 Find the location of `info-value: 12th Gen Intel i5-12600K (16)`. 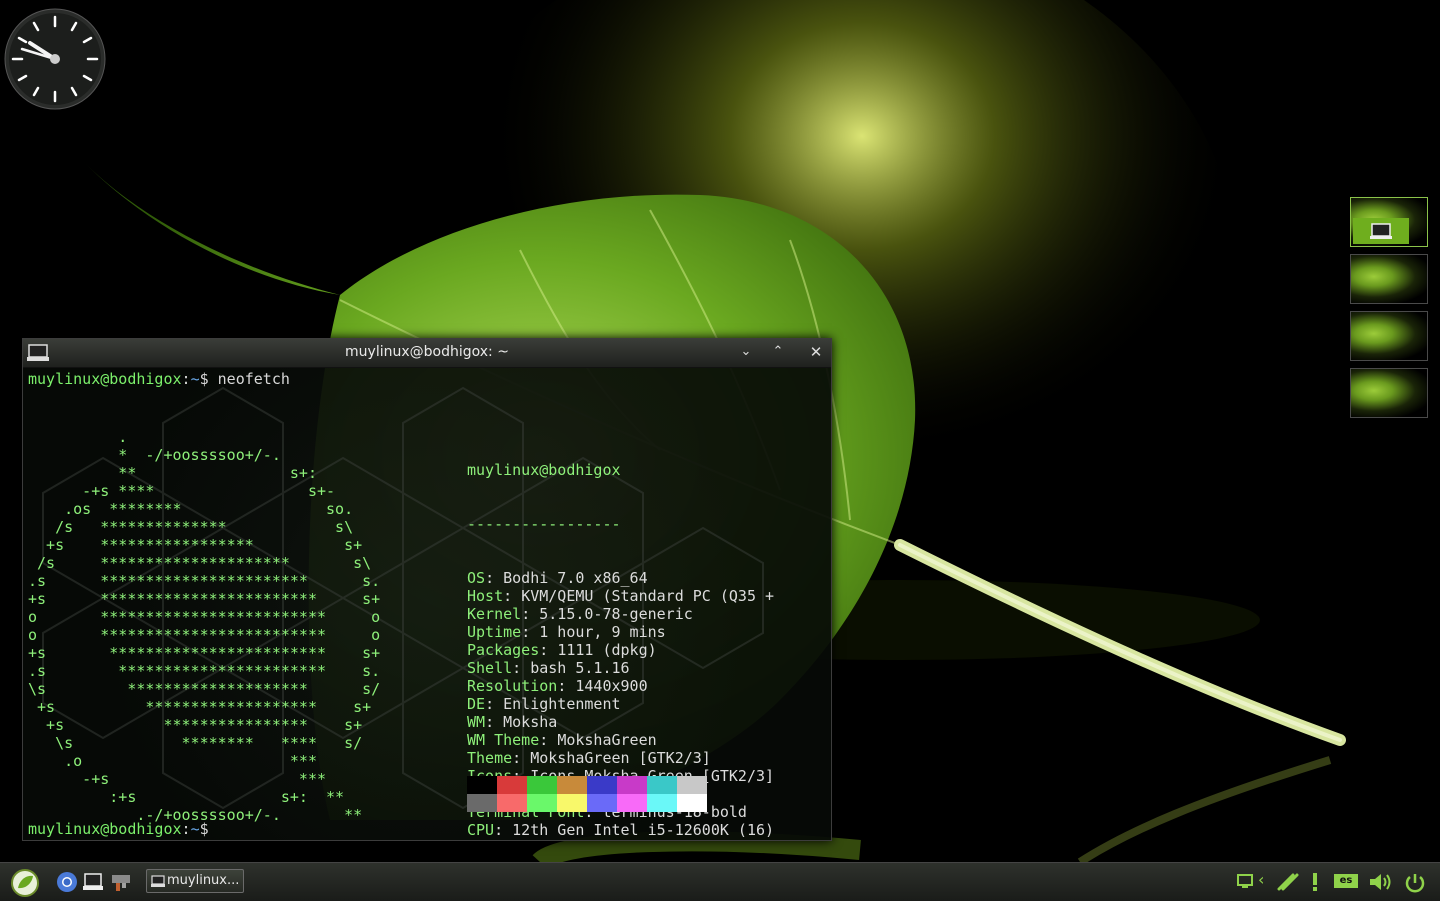

info-value: 12th Gen Intel i5-12600K (16) is located at coordinates (643, 830).